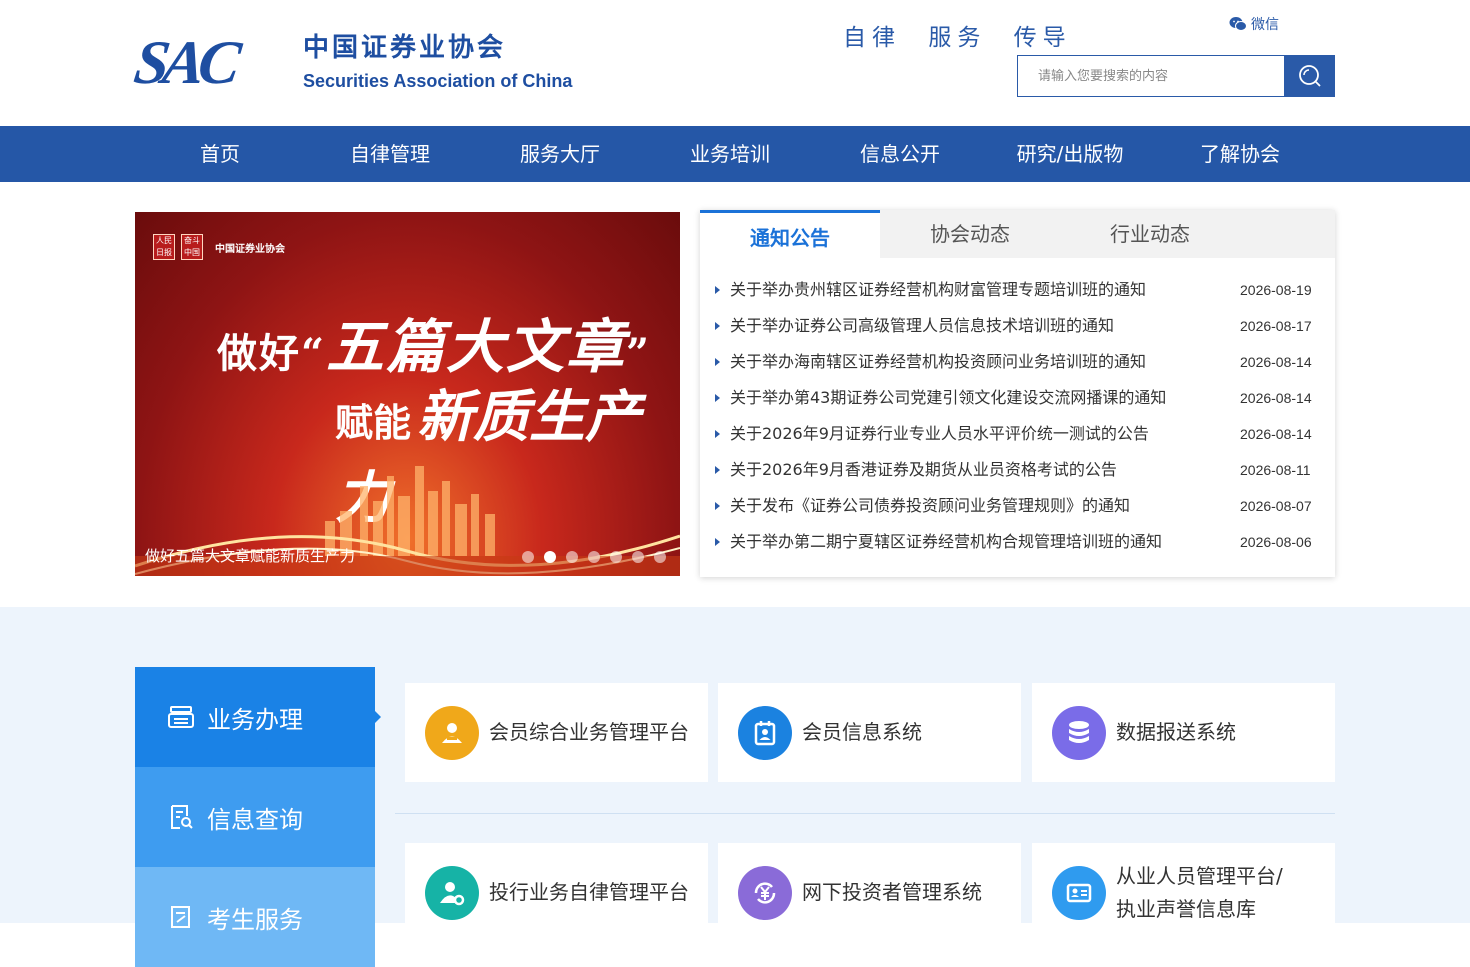  Describe the element at coordinates (946, 542) in the screenshot. I see `news-title: 关于举办第二期宁夏辖区证券经营机构合规管理培训班的通知` at that location.